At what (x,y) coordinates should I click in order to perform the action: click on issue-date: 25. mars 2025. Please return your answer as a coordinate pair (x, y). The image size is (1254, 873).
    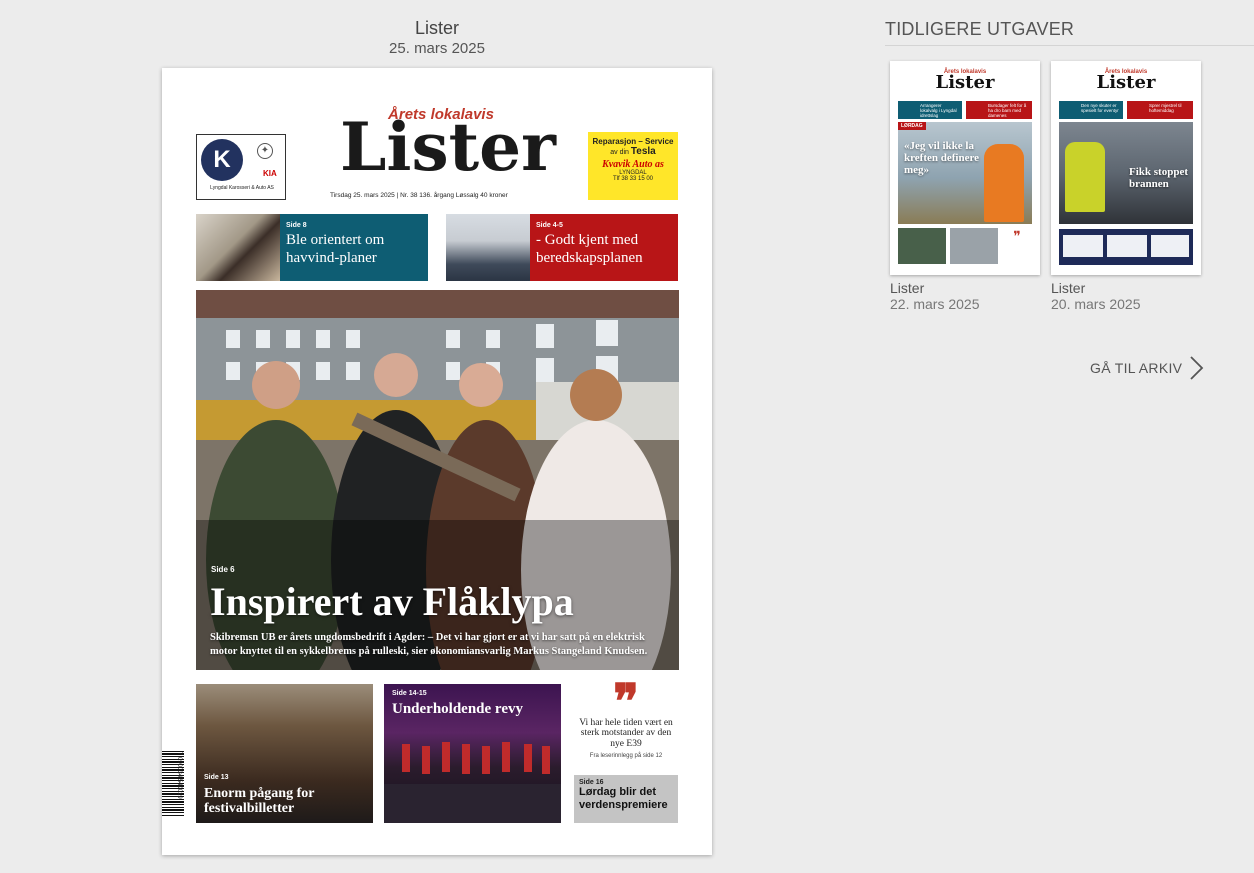
    Looking at the image, I should click on (437, 48).